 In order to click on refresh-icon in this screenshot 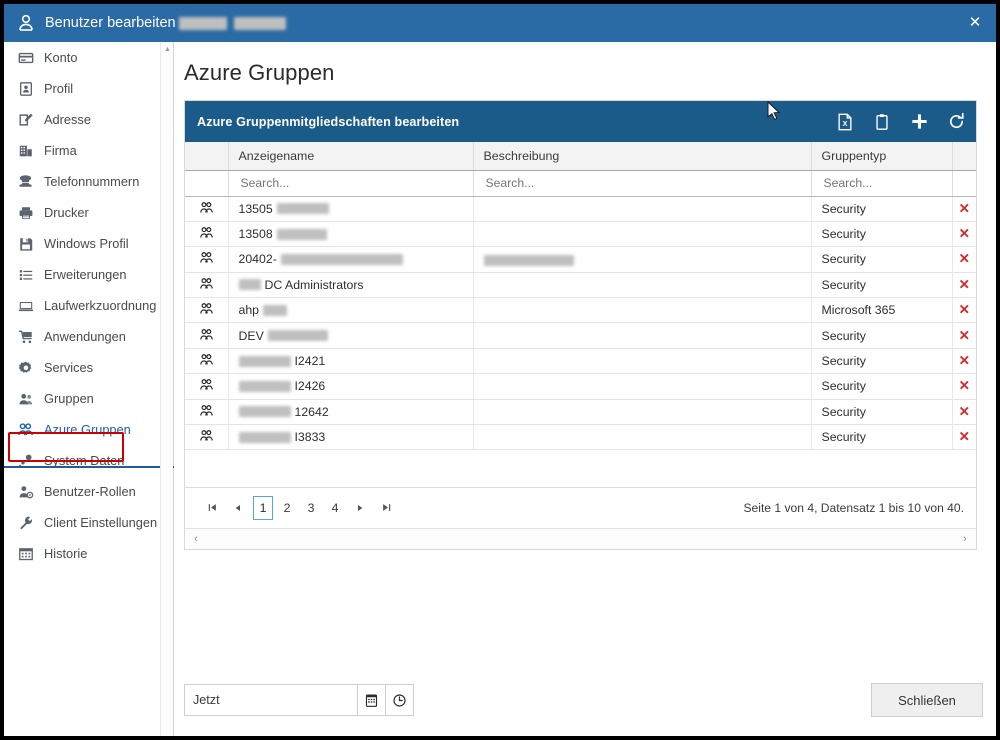, I will do `click(956, 122)`.